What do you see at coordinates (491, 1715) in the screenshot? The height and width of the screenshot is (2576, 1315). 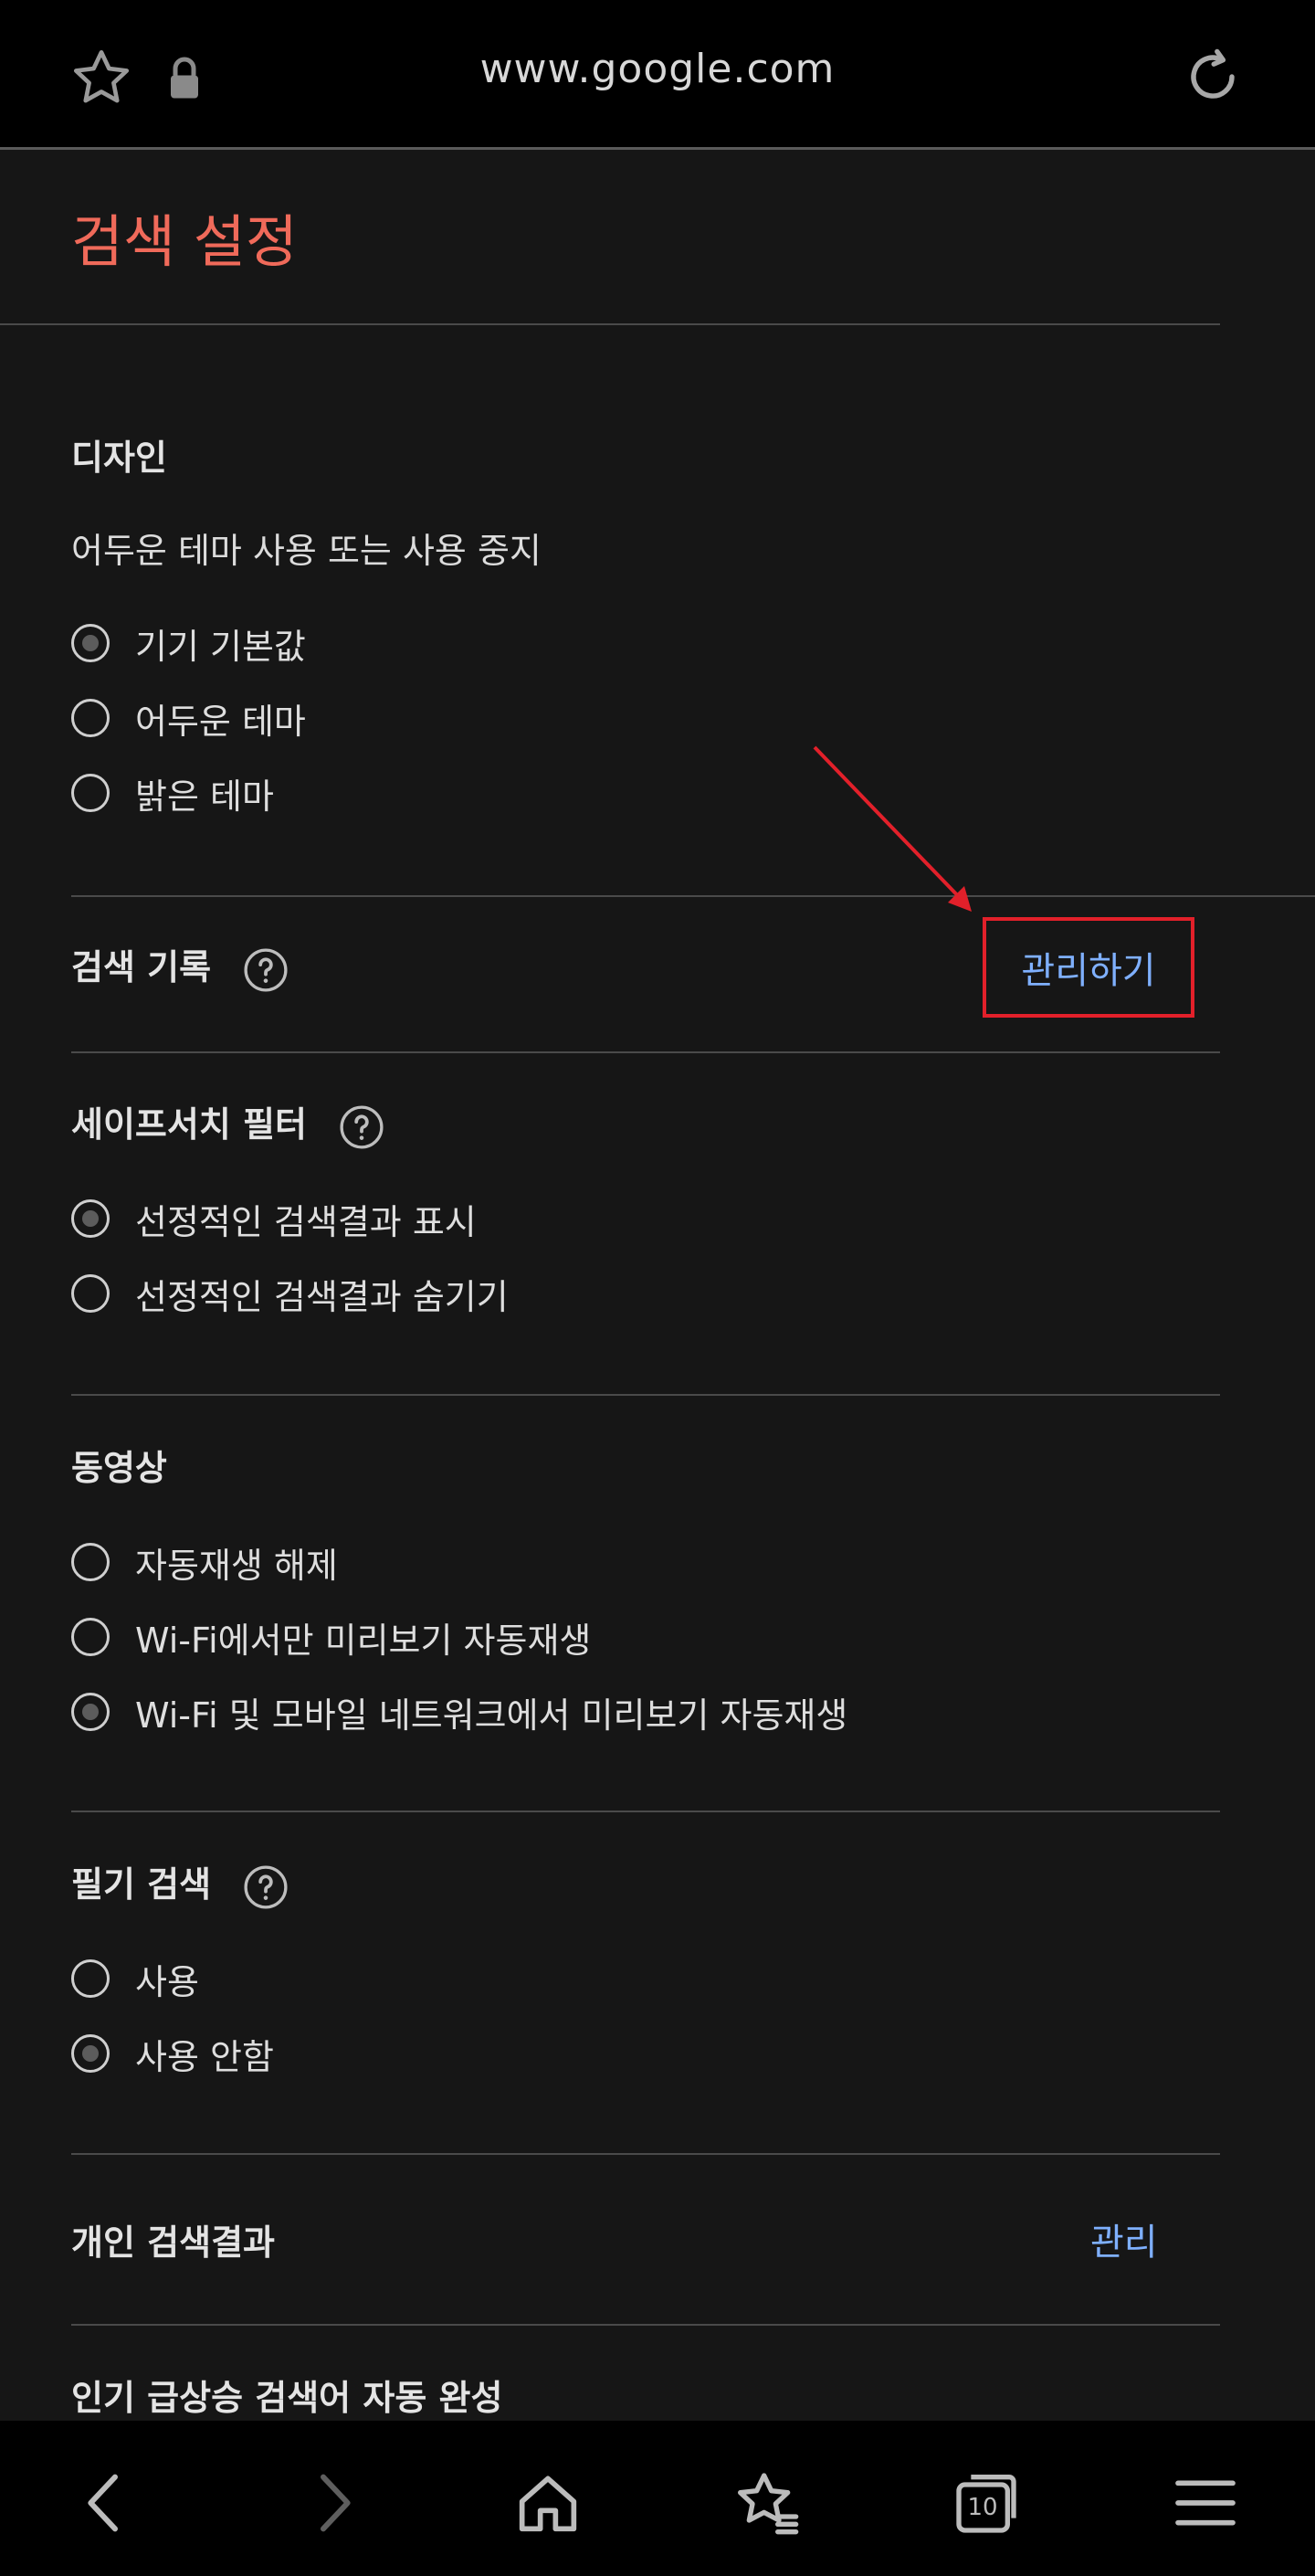 I see `radio-label: Wi-Fi 및 모바일 네트워크에서 미리보기 자동재생` at bounding box center [491, 1715].